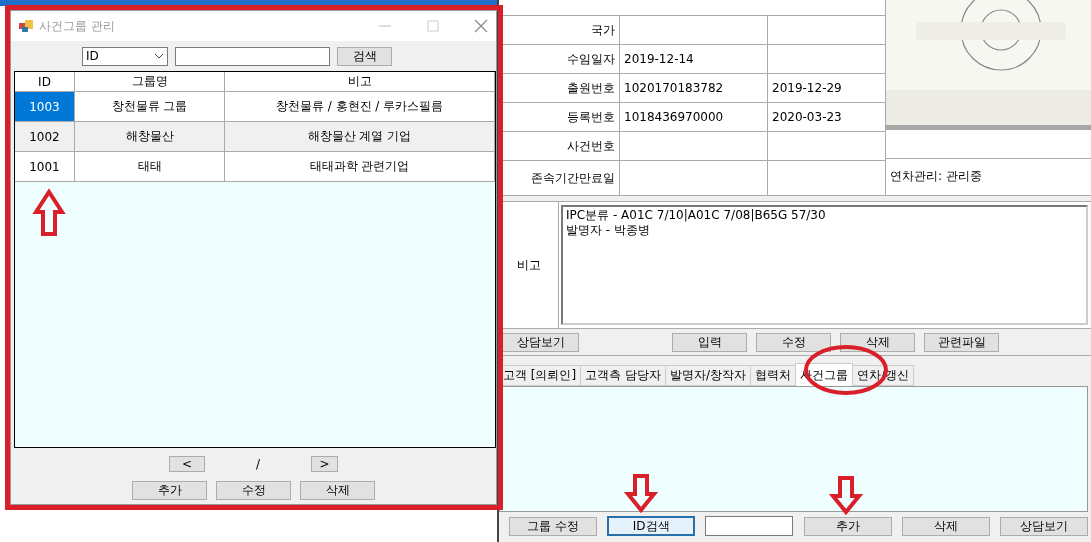 Image resolution: width=1091 pixels, height=542 pixels. Describe the element at coordinates (709, 342) in the screenshot. I see `action-button: 입력` at that location.